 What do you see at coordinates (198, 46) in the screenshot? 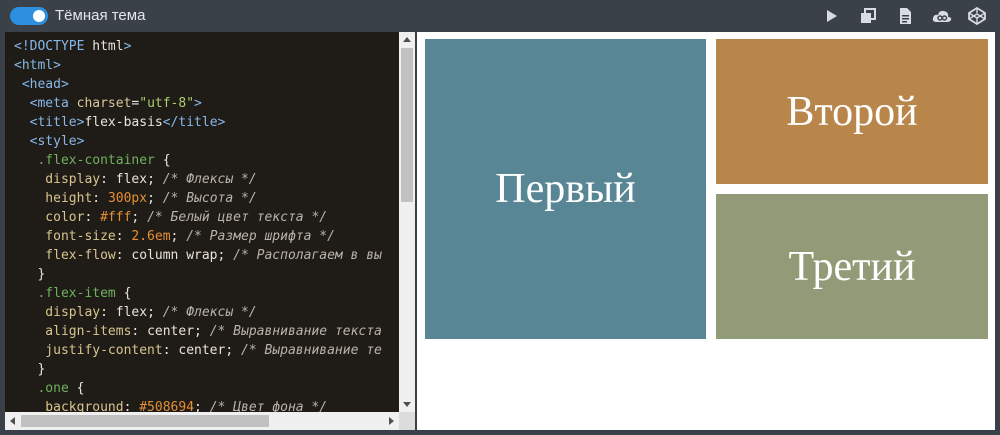
I see `code-line: <!DOCTYPE html>` at bounding box center [198, 46].